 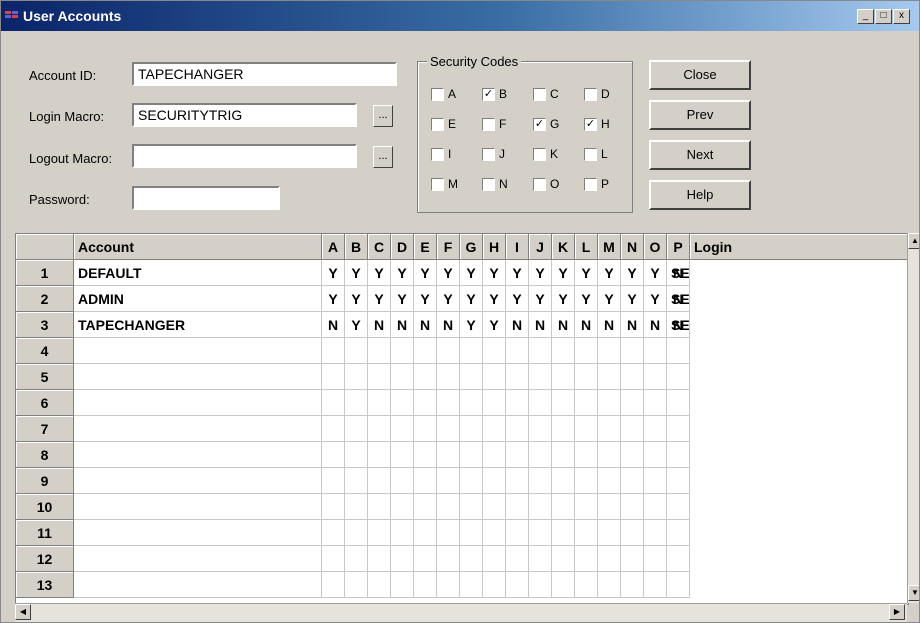 What do you see at coordinates (356, 247) in the screenshot?
I see `column-header-b: B` at bounding box center [356, 247].